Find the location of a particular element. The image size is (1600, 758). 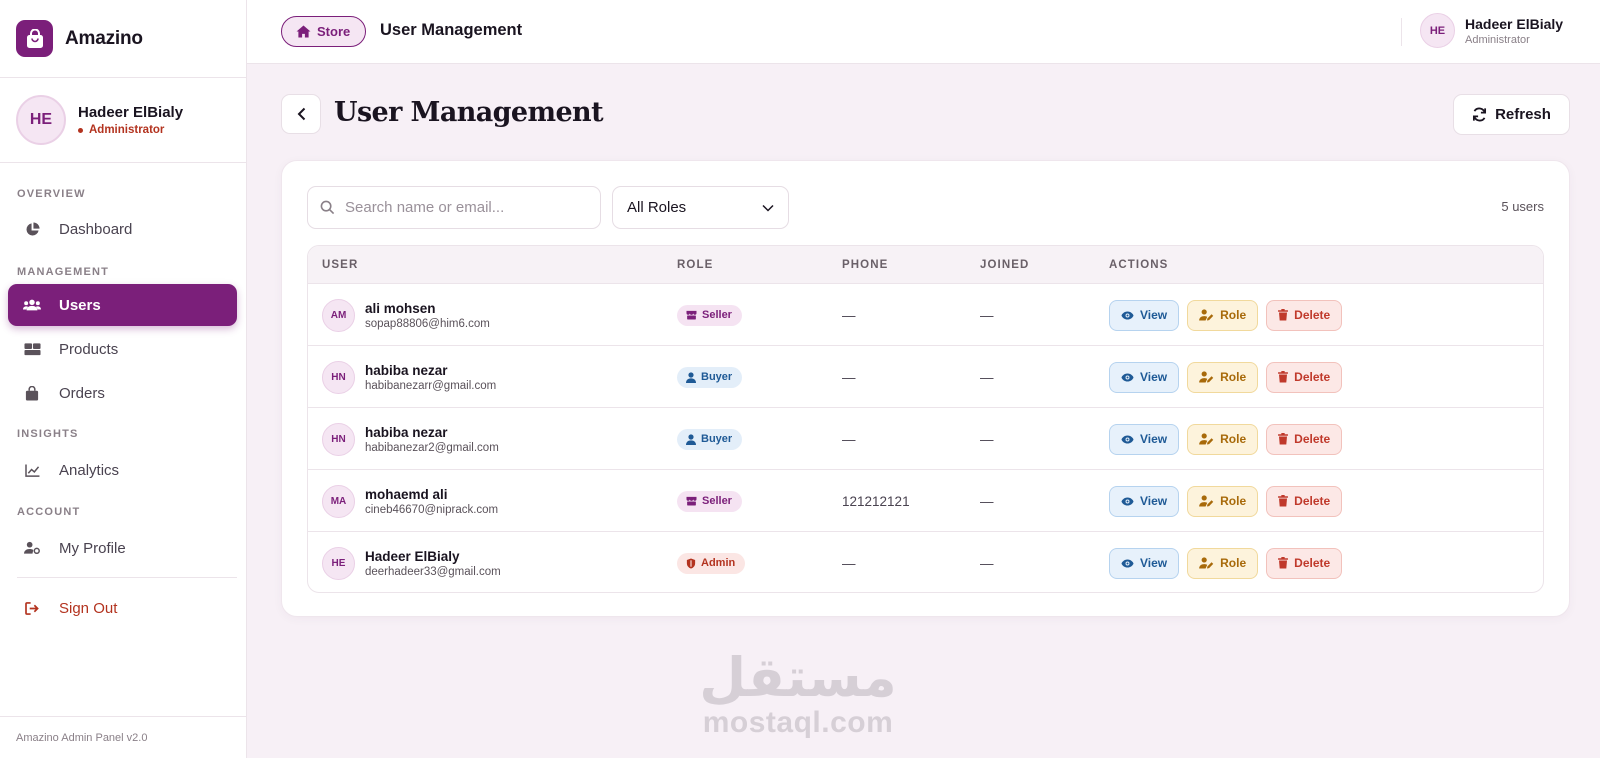

role-cell: Admin is located at coordinates (711, 562).